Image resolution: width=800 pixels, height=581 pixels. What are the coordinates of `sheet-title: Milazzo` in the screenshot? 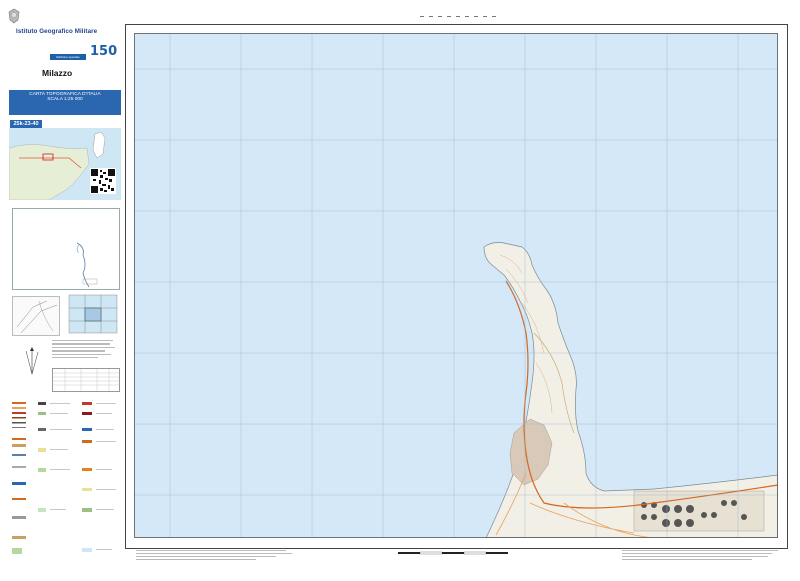 It's located at (57, 73).